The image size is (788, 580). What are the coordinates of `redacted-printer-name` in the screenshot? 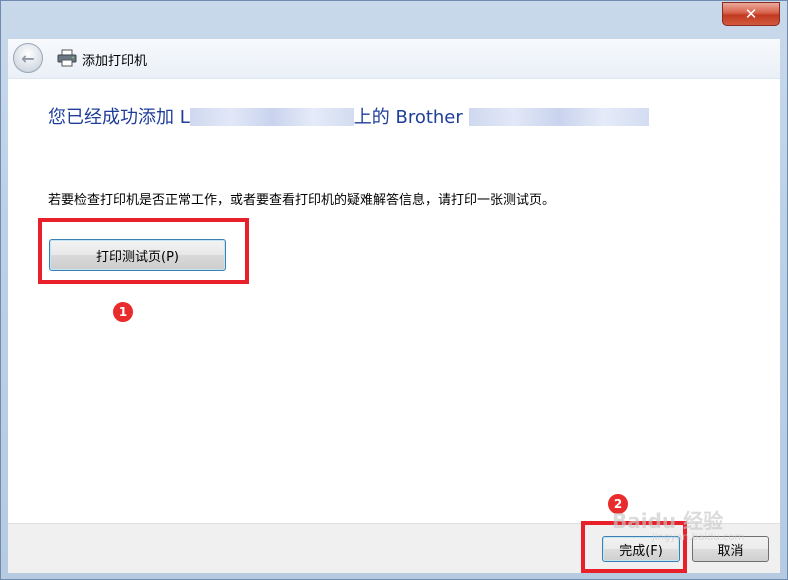 It's located at (271, 117).